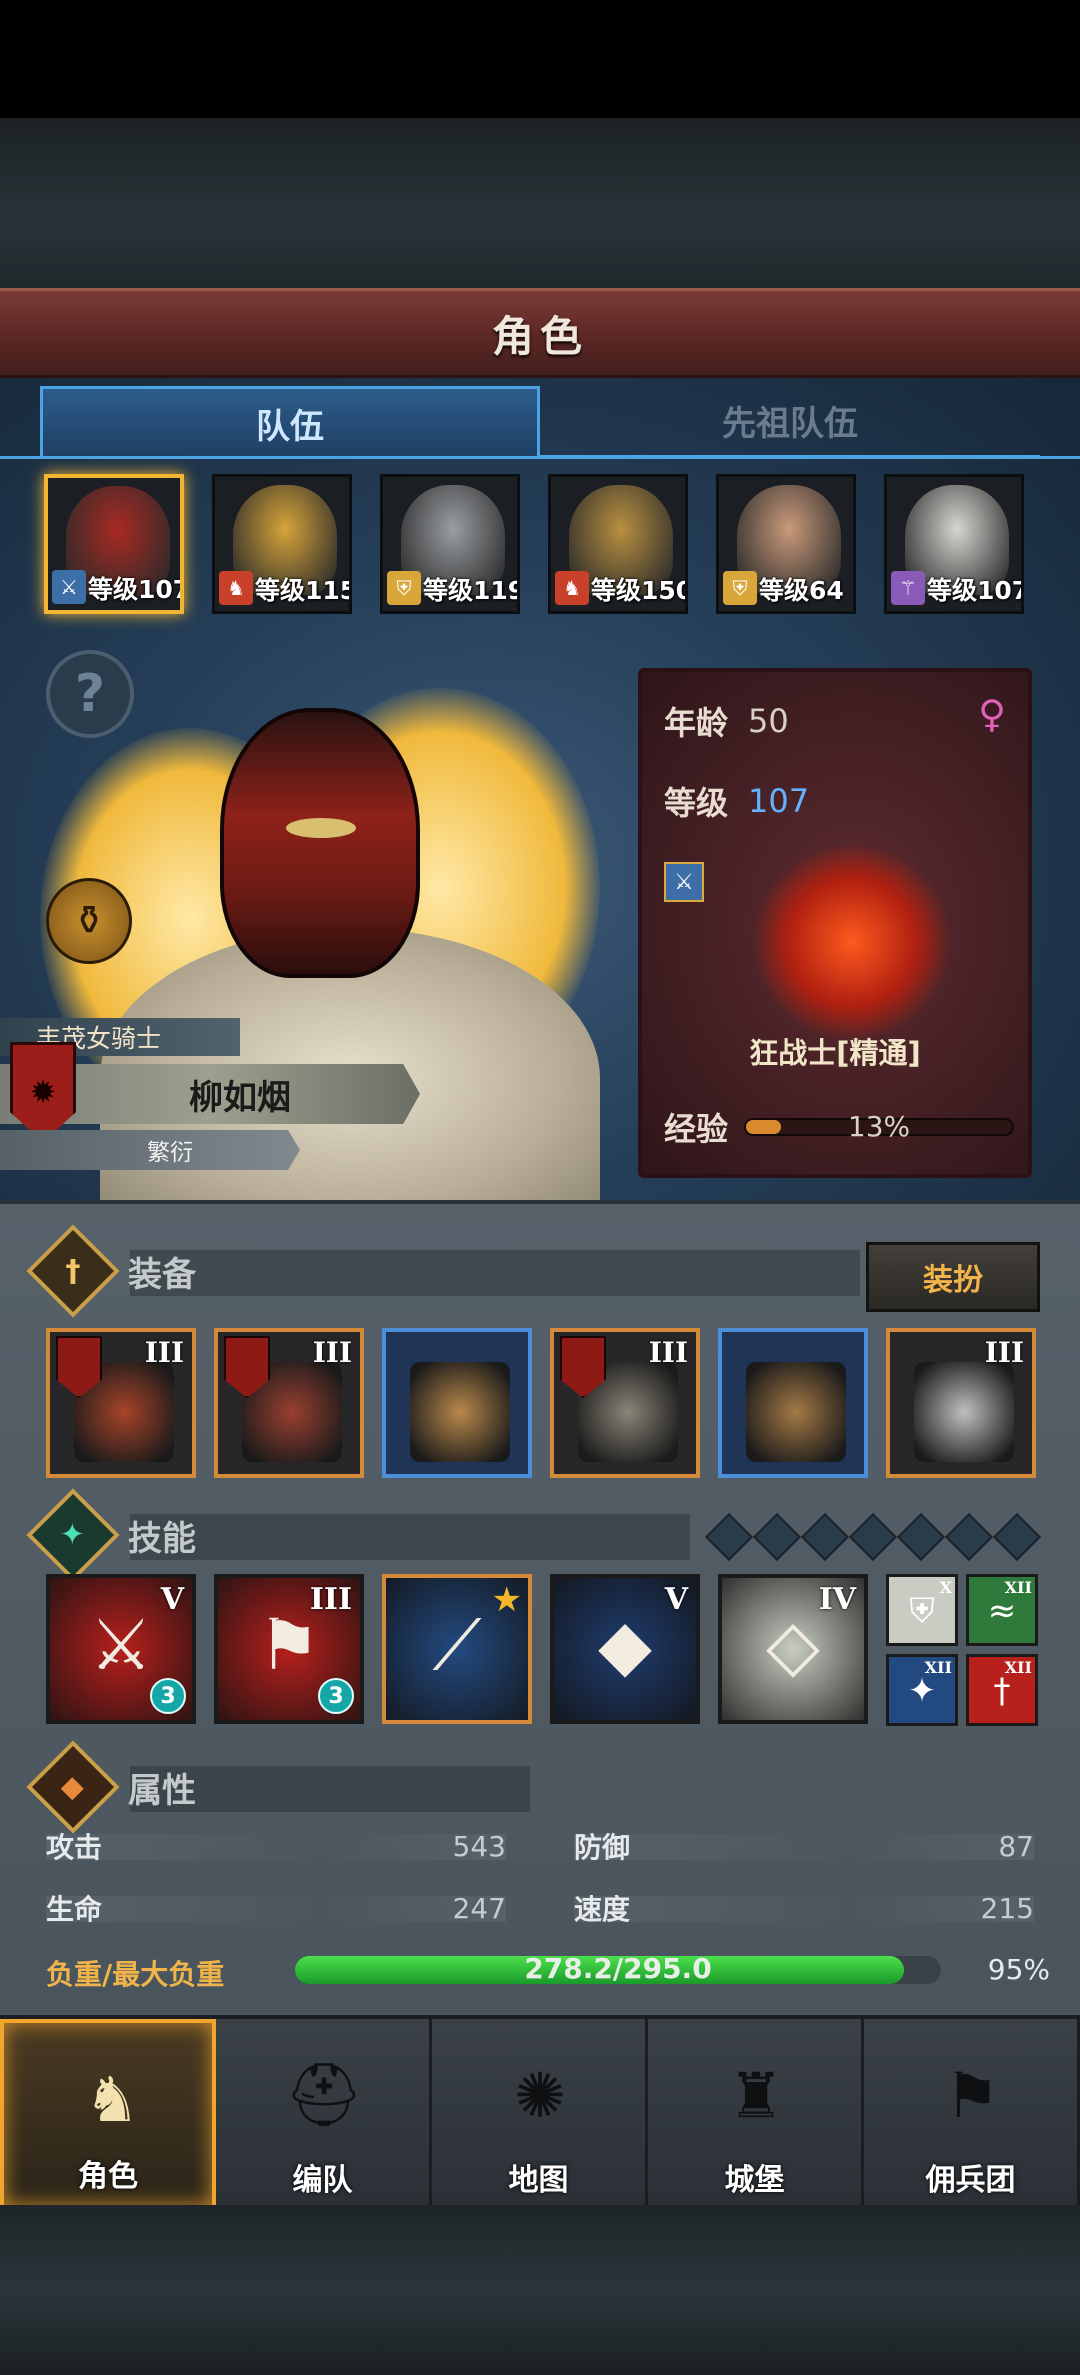 This screenshot has height=2375, width=1080. I want to click on potion-icon: ⚱, so click(89, 921).